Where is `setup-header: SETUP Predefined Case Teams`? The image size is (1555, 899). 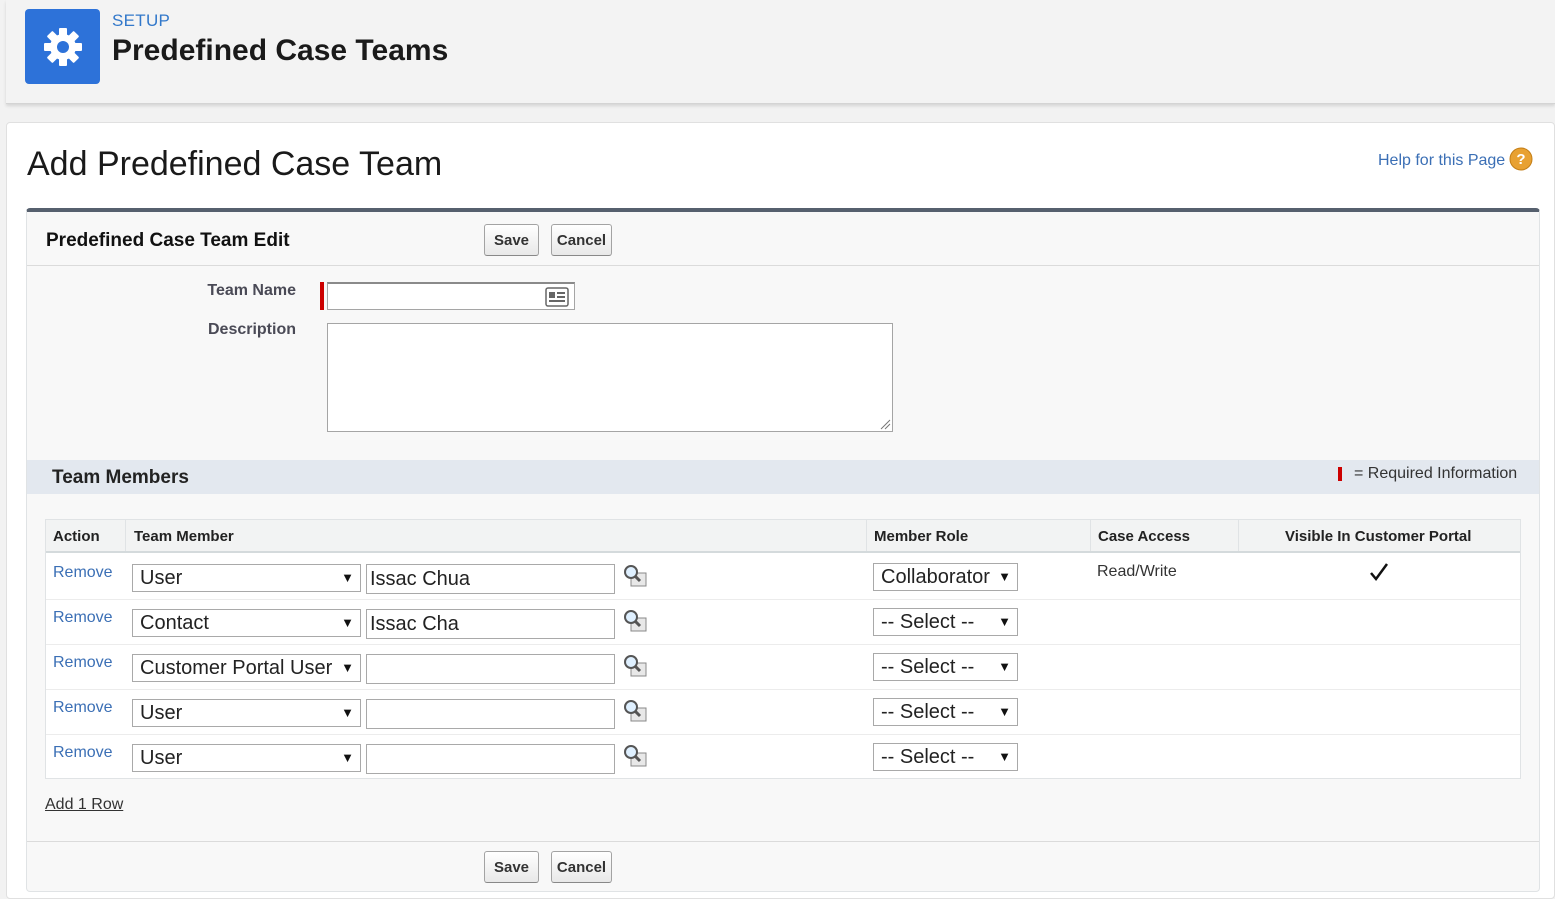 setup-header: SETUP Predefined Case Teams is located at coordinates (780, 52).